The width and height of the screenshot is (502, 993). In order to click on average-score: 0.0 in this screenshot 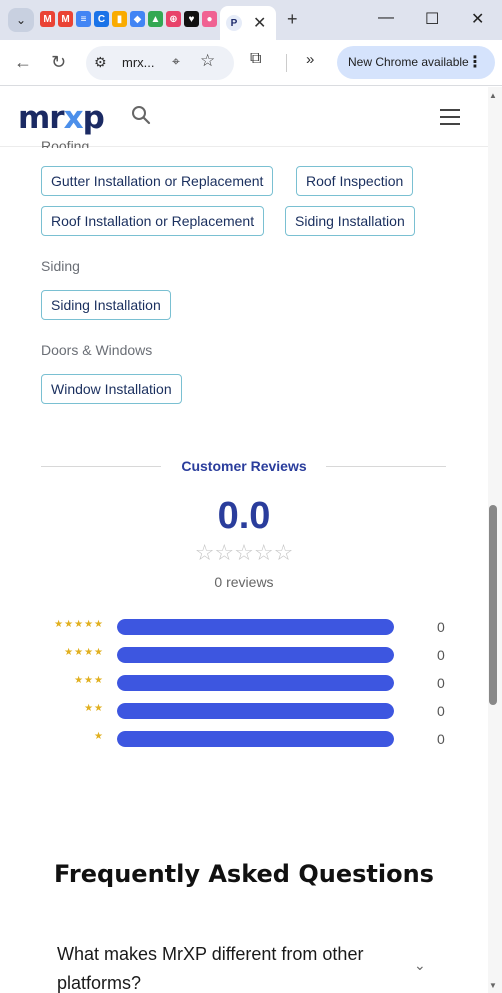, I will do `click(244, 516)`.